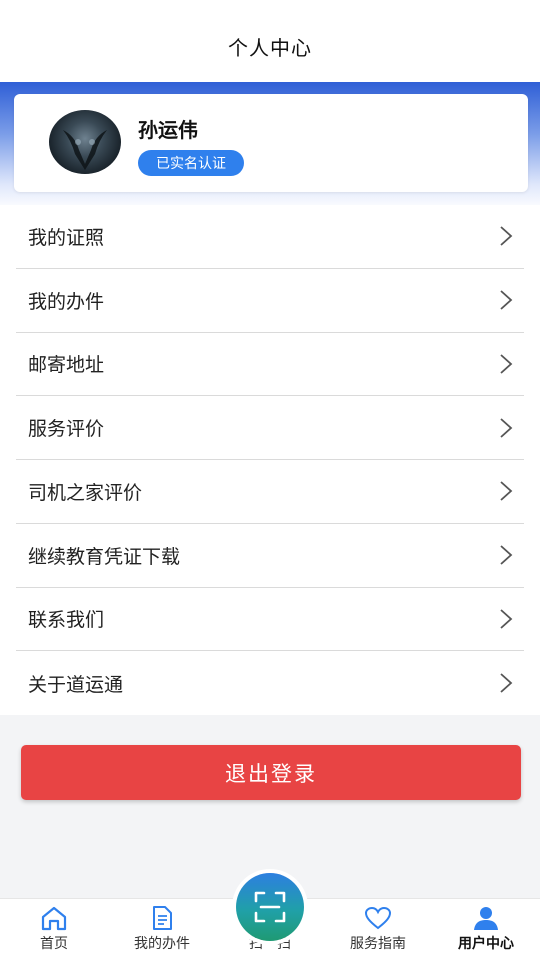  Describe the element at coordinates (191, 163) in the screenshot. I see `verified-badge: 已实名认证` at that location.